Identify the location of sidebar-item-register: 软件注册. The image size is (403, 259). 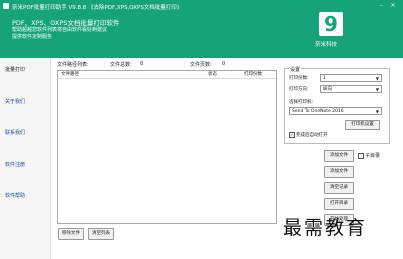
(15, 164).